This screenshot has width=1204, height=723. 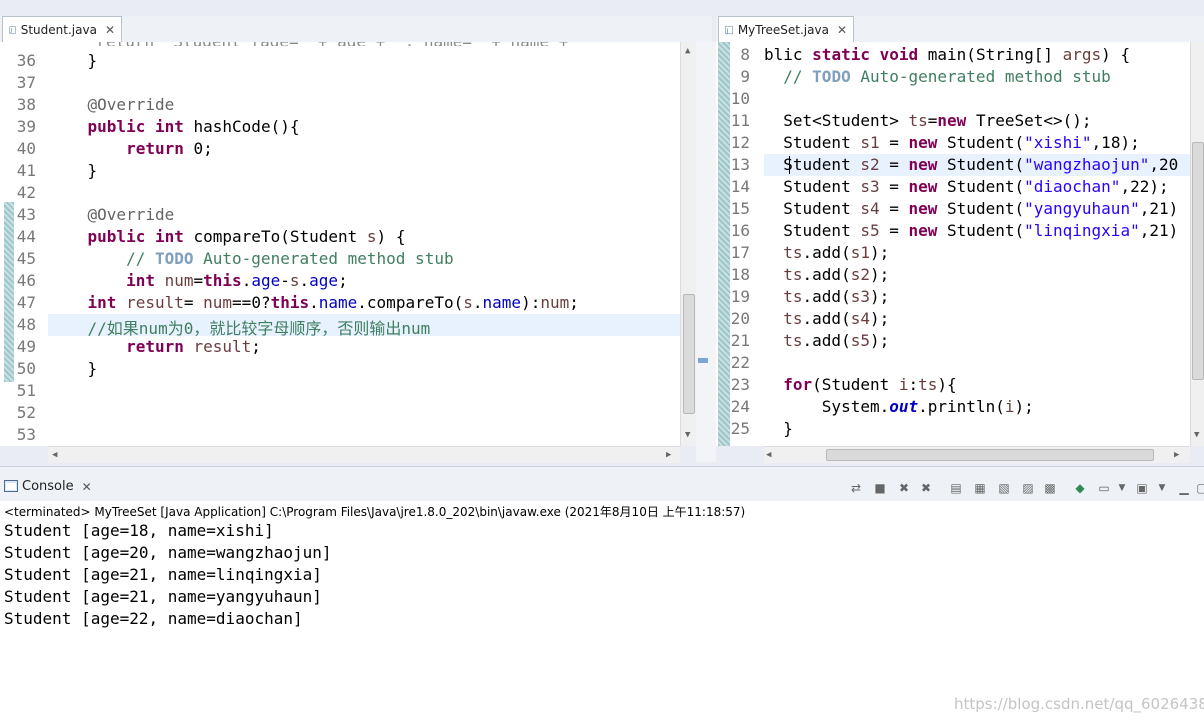 I want to click on code-line: //如果num为0，就比较字母顺序，否则输出num, so click(x=240, y=327).